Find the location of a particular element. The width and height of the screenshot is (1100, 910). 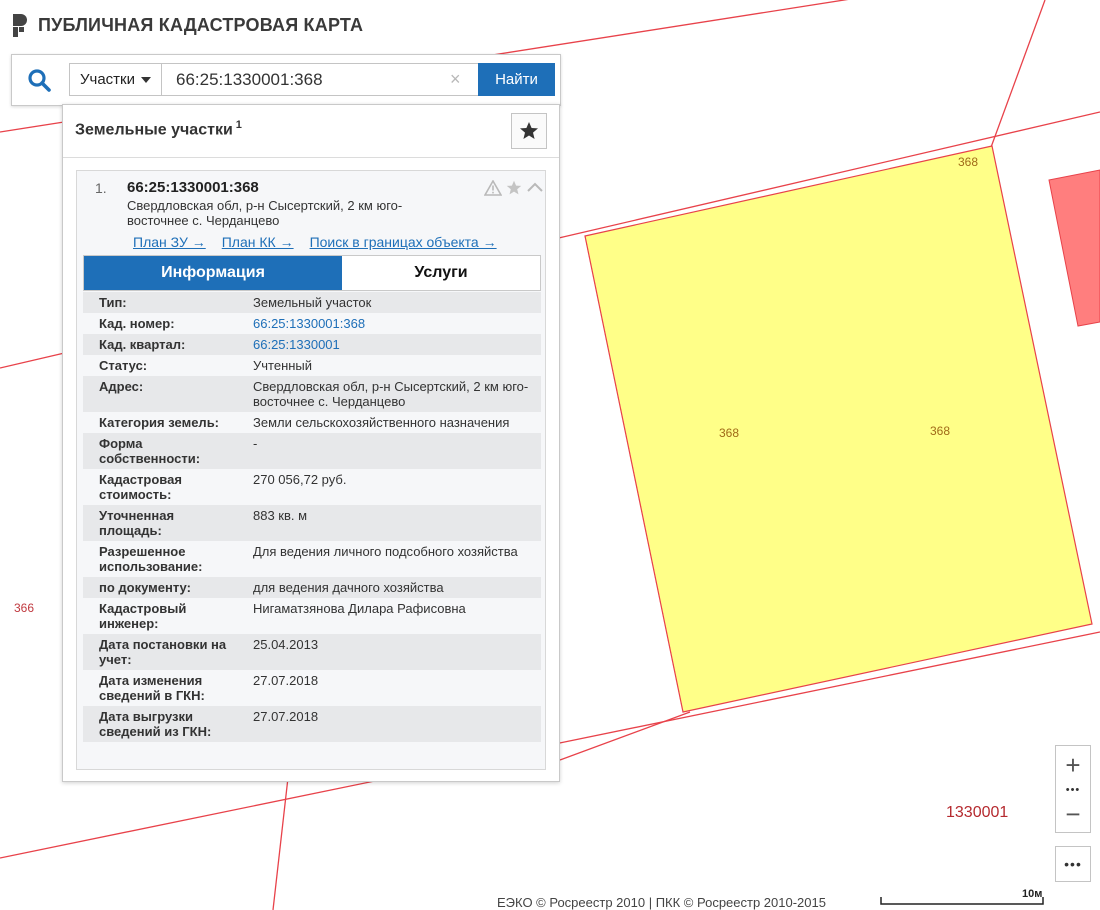

parcel-label-top: 368 is located at coordinates (968, 162).